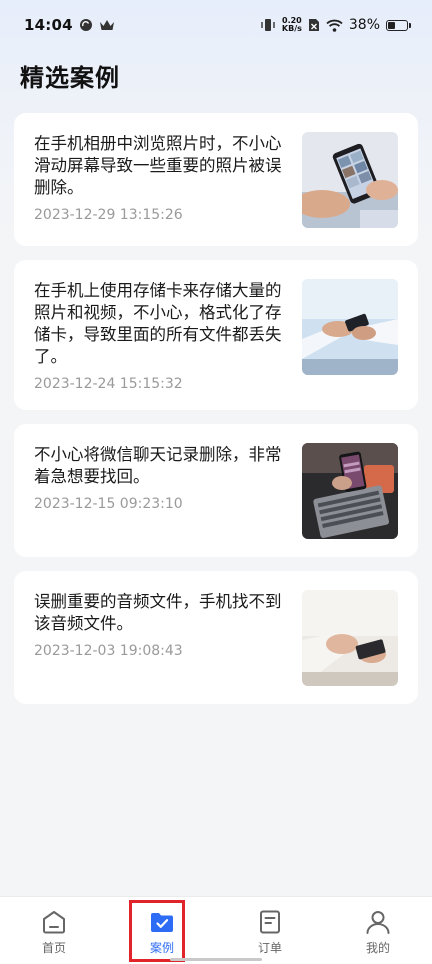 This screenshot has height=964, width=432. I want to click on case-date: 2023-12-03 19:08:43, so click(108, 651).